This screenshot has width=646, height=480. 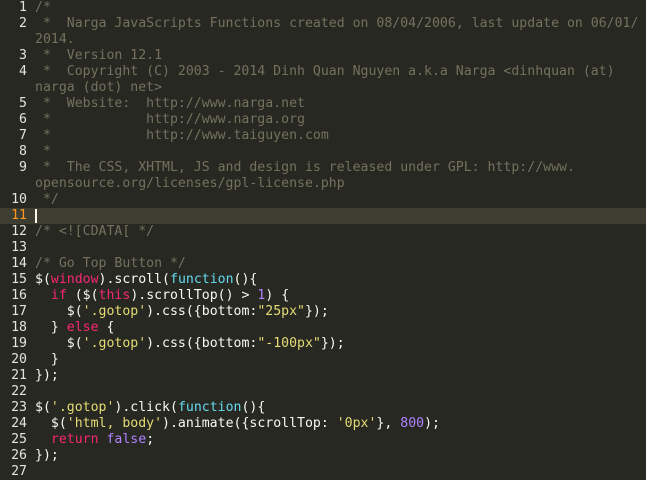 I want to click on code-token: ($(, so click(x=82, y=295).